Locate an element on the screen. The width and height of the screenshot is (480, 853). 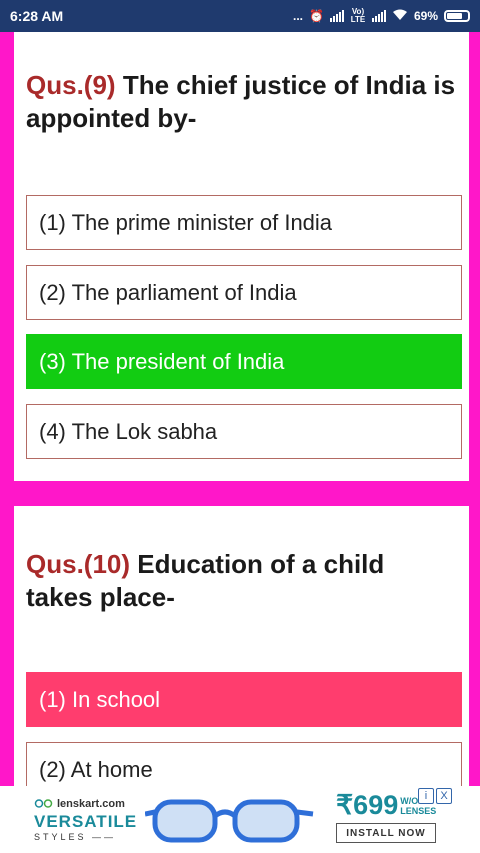
status-bar: 6:28 AM ... ⏰ Vo) LTE 69% is located at coordinates (240, 16).